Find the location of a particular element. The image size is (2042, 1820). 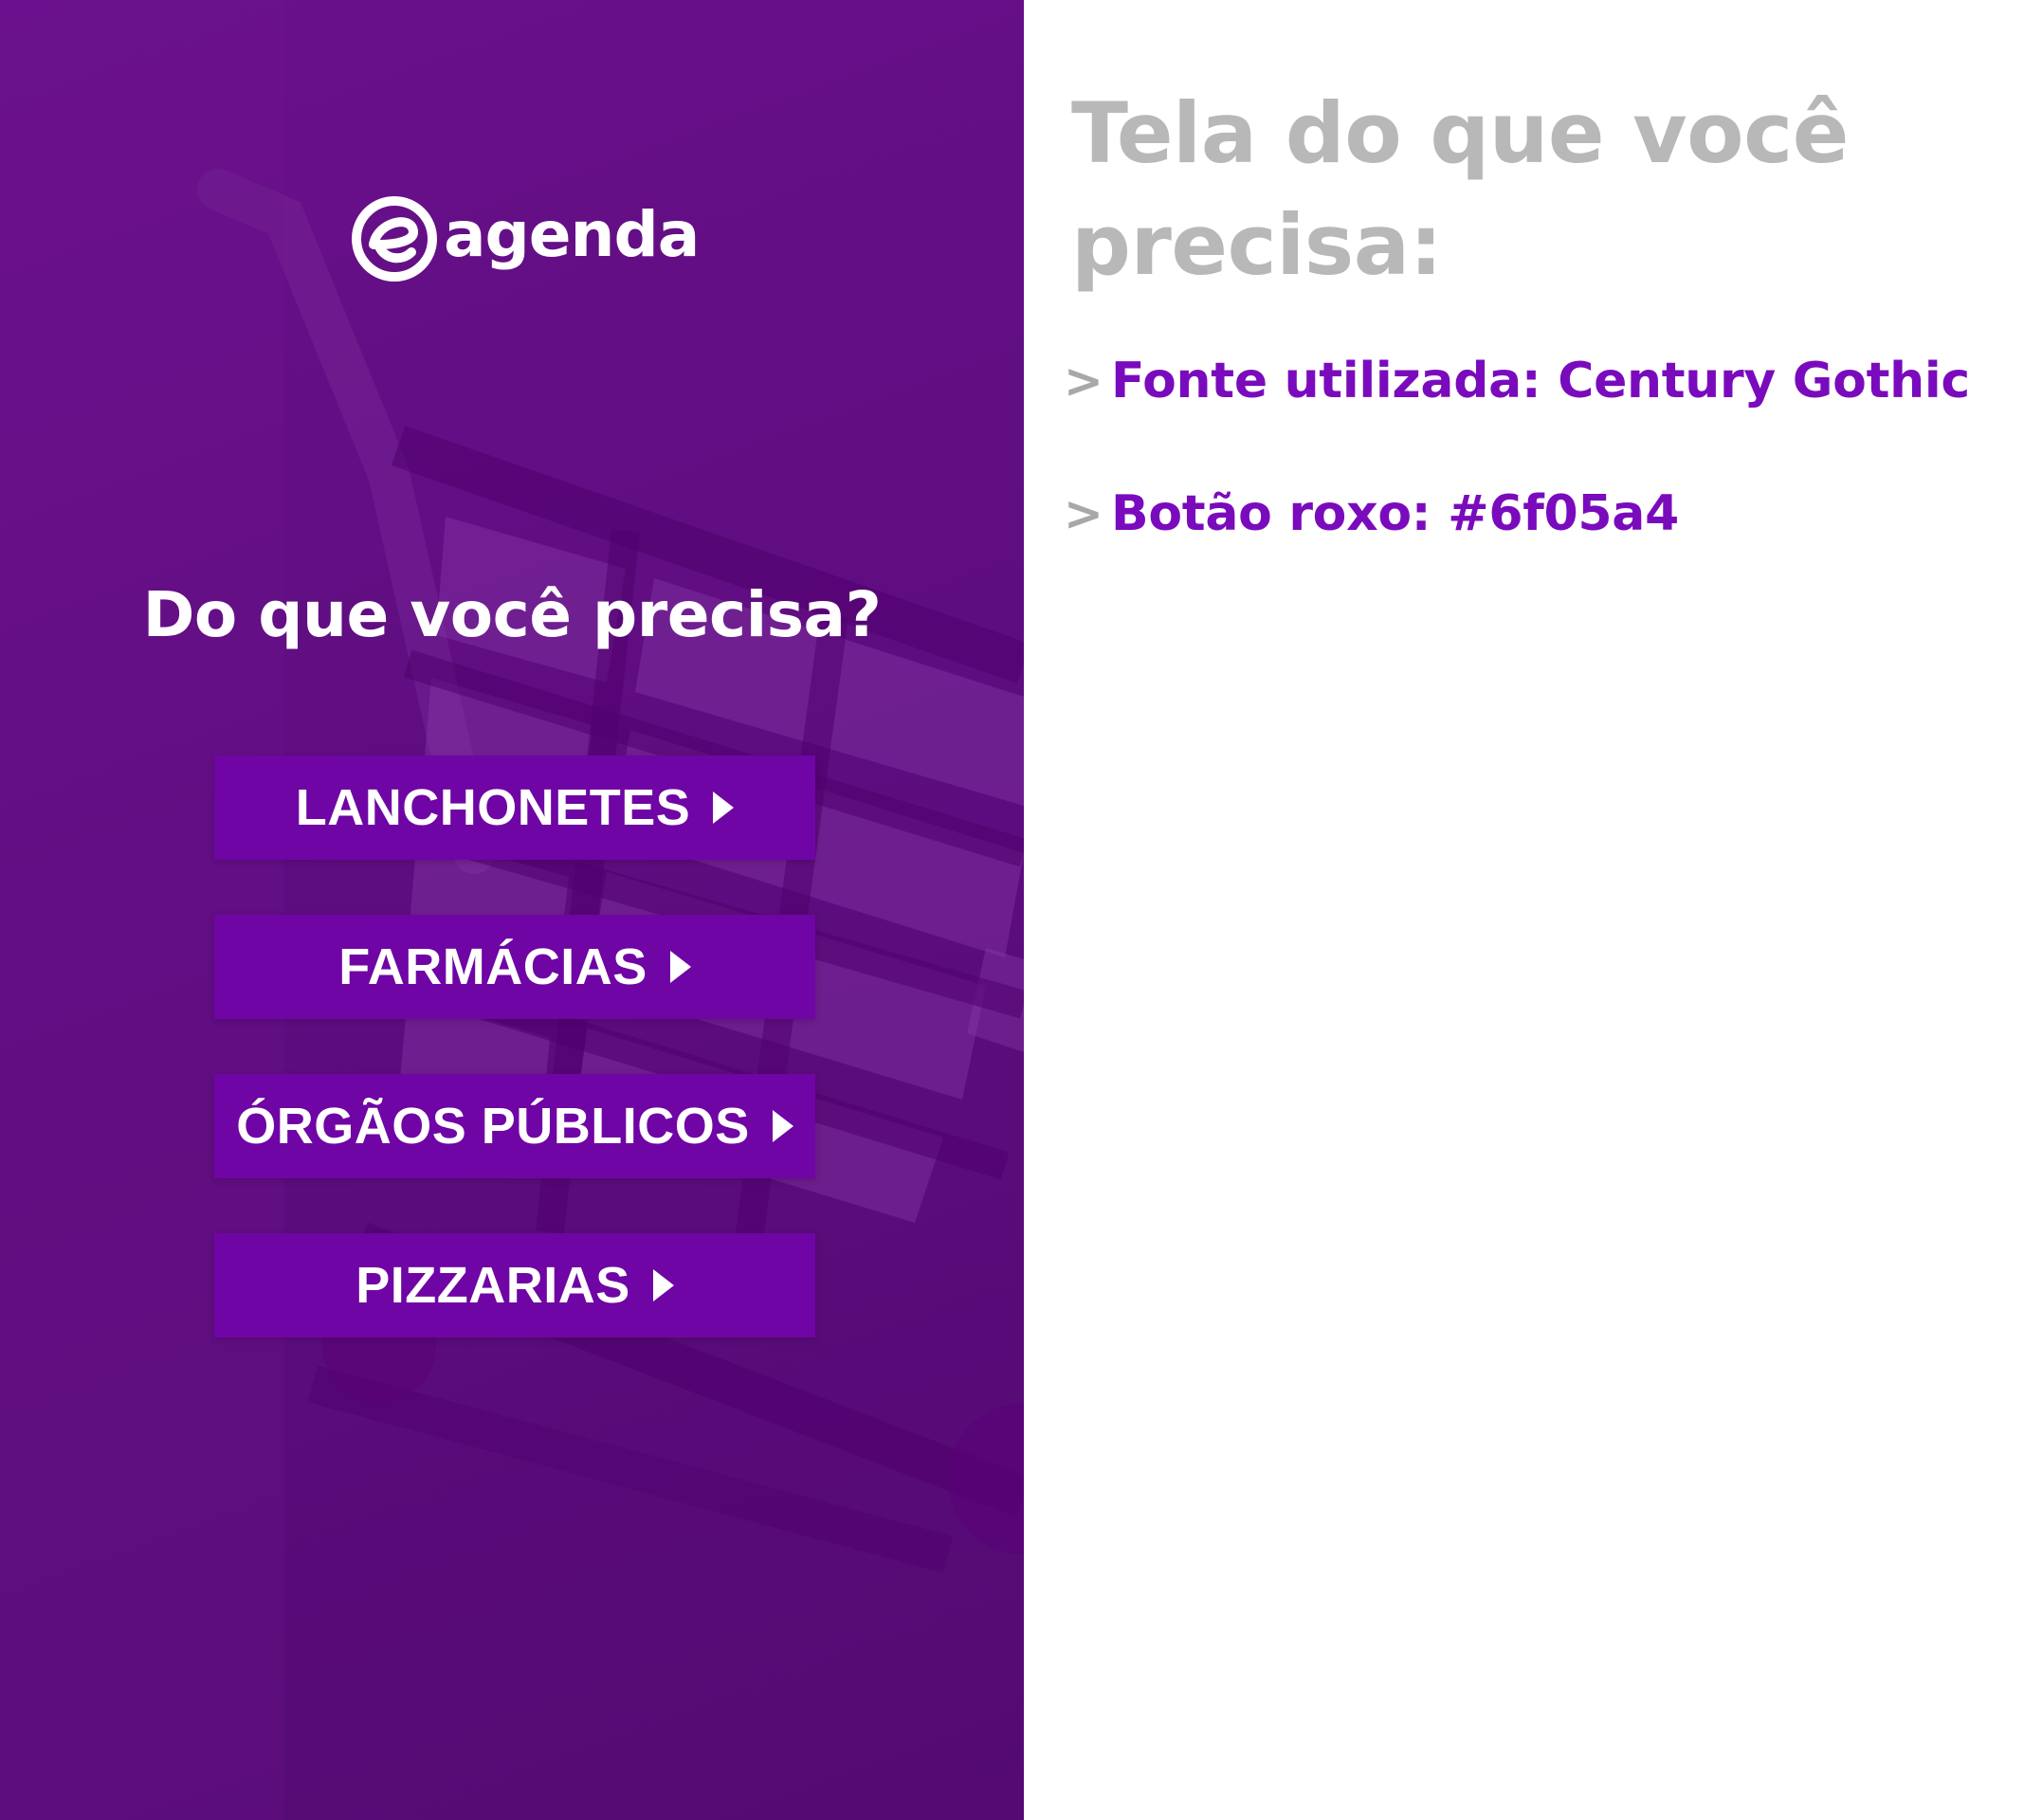

spec-title: Tela do que você precisa: is located at coordinates (1460, 189).